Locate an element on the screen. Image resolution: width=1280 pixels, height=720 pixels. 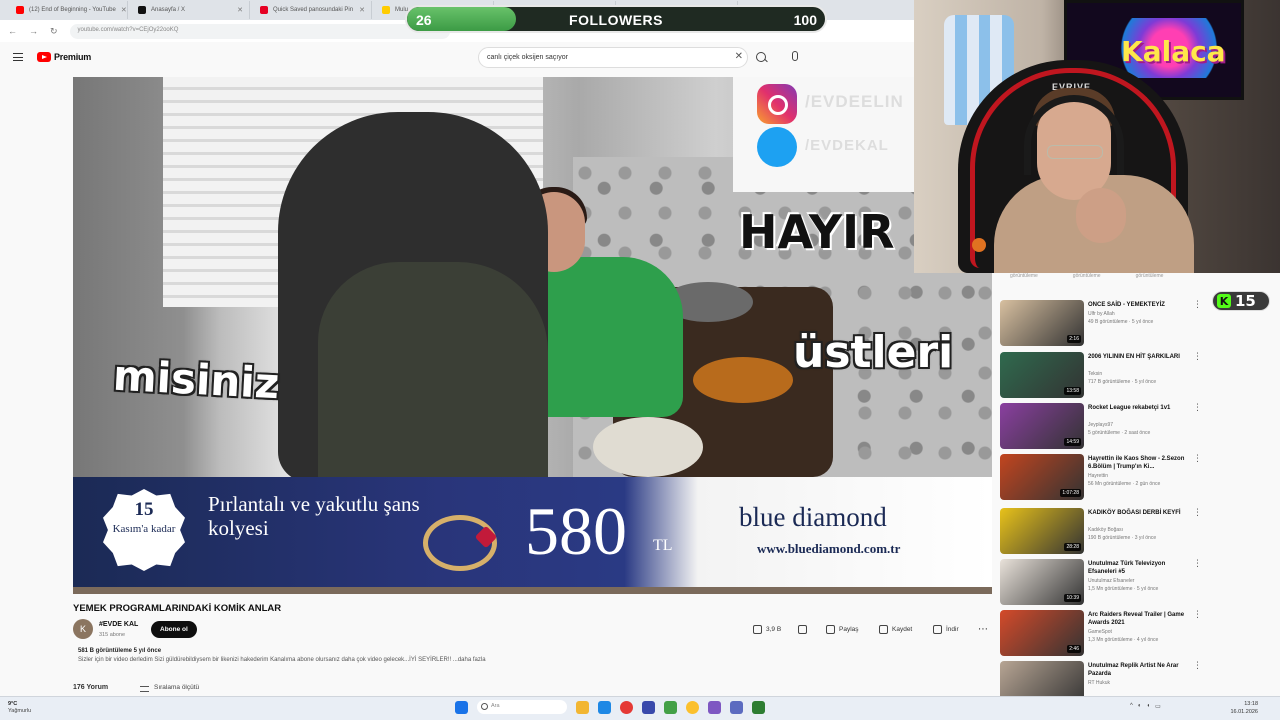
youtube-logo: Premium is located at coordinates (64, 57).